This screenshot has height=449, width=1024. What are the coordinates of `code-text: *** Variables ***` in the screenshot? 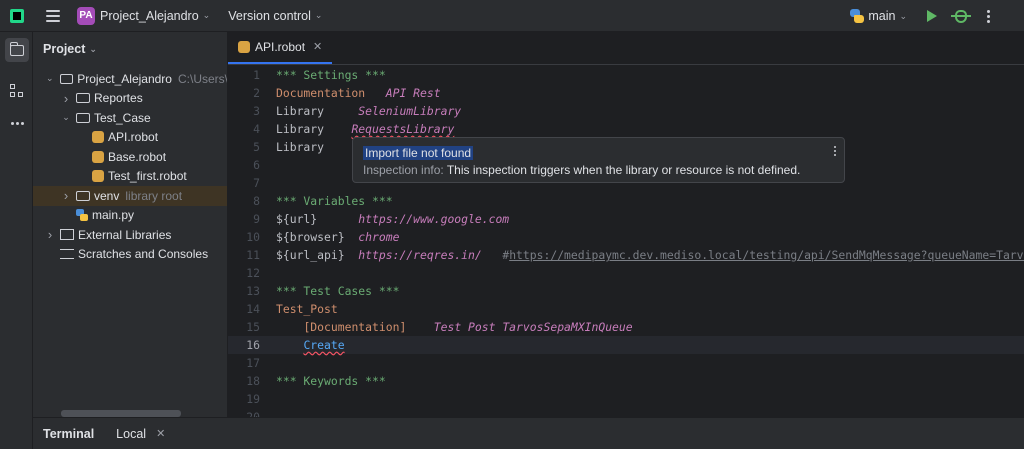 It's located at (334, 201).